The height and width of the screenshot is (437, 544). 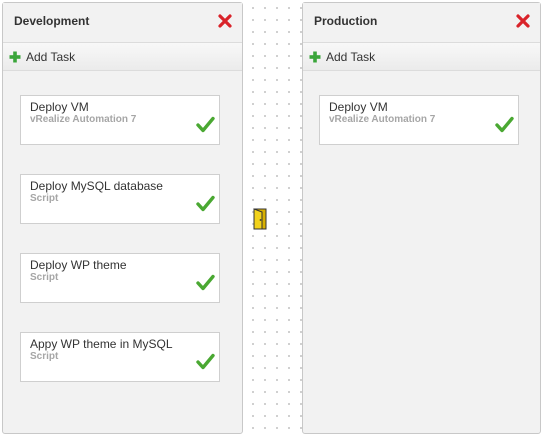 I want to click on stage-title: Development, so click(x=52, y=21).